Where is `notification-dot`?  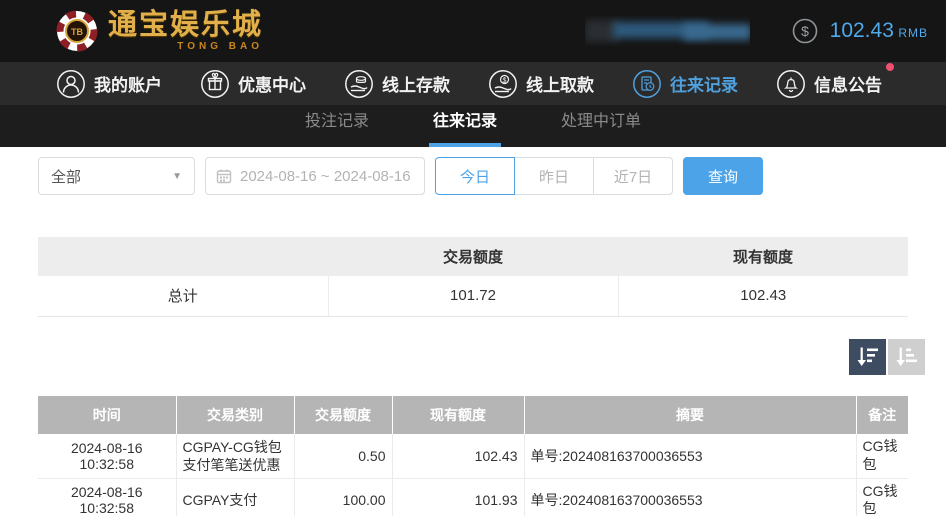
notification-dot is located at coordinates (890, 66).